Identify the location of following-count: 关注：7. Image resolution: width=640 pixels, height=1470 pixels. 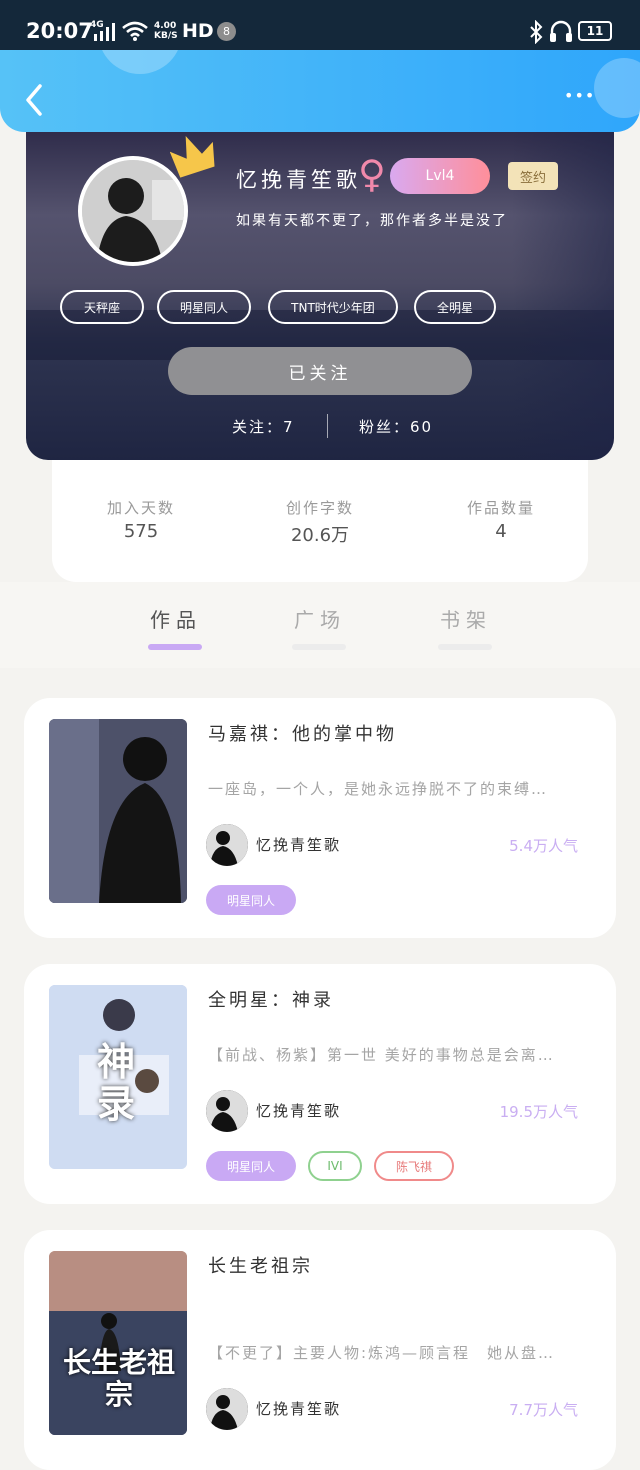
(263, 426).